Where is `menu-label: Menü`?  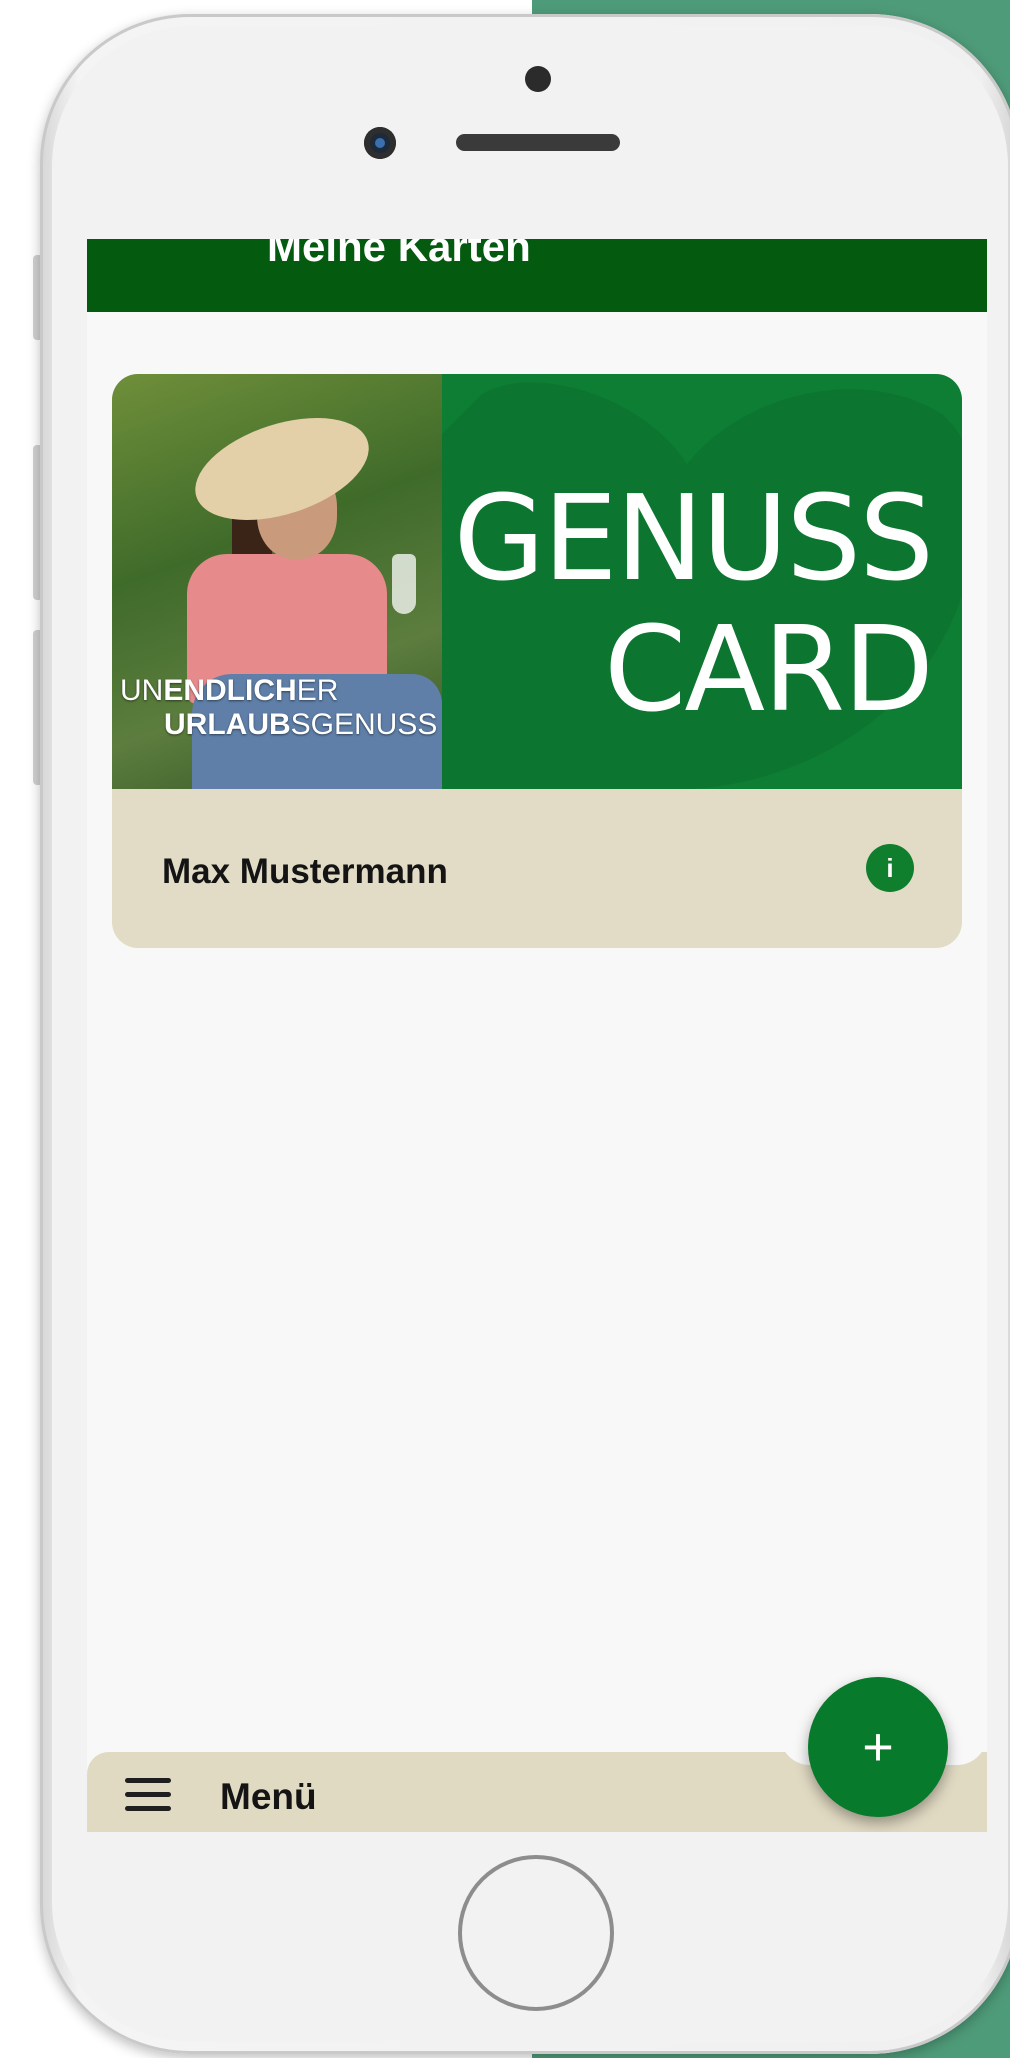
menu-label: Menü is located at coordinates (268, 1797).